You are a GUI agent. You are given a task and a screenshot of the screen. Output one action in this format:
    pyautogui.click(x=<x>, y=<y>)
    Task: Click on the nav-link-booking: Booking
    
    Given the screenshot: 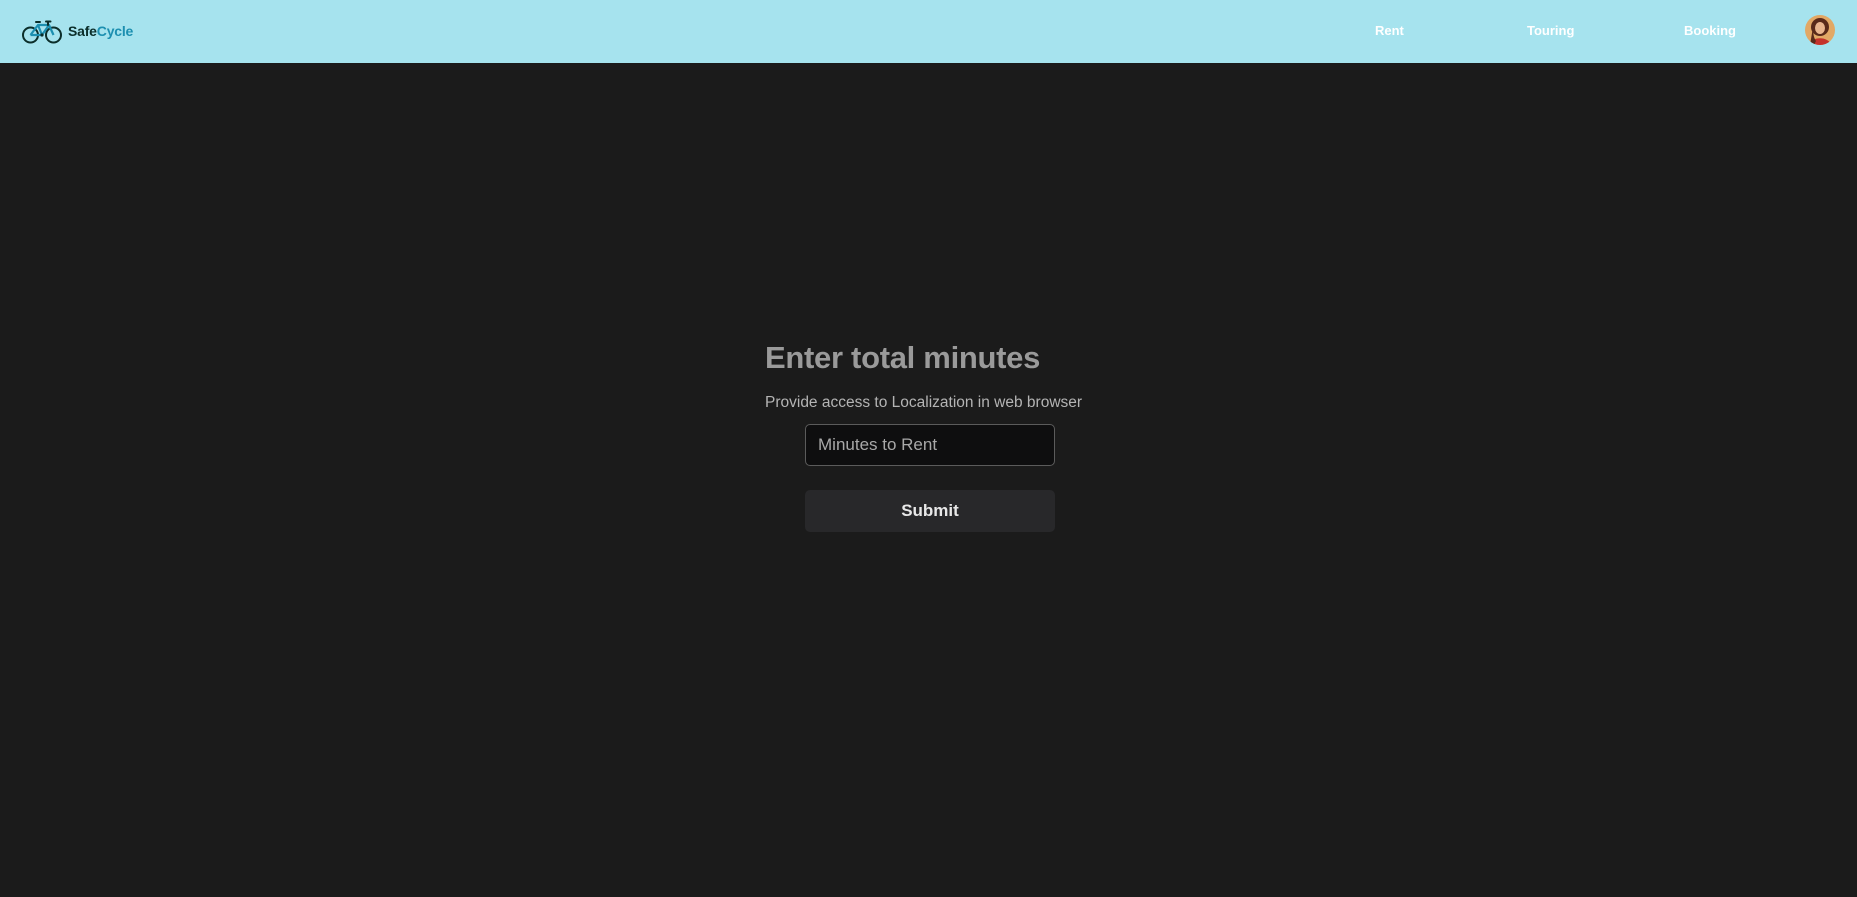 What is the action you would take?
    pyautogui.click(x=1710, y=30)
    